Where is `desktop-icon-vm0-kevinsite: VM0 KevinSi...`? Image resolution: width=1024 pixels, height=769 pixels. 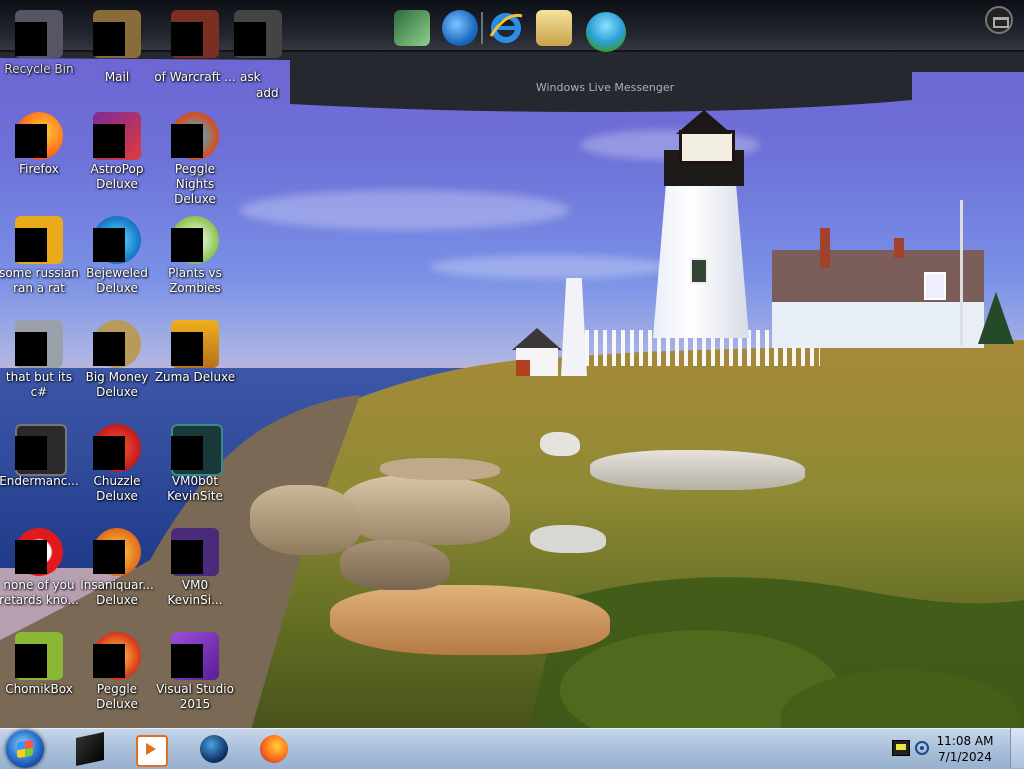
desktop-icon-vm0-kevinsite: VM0 KevinSi... is located at coordinates (195, 568).